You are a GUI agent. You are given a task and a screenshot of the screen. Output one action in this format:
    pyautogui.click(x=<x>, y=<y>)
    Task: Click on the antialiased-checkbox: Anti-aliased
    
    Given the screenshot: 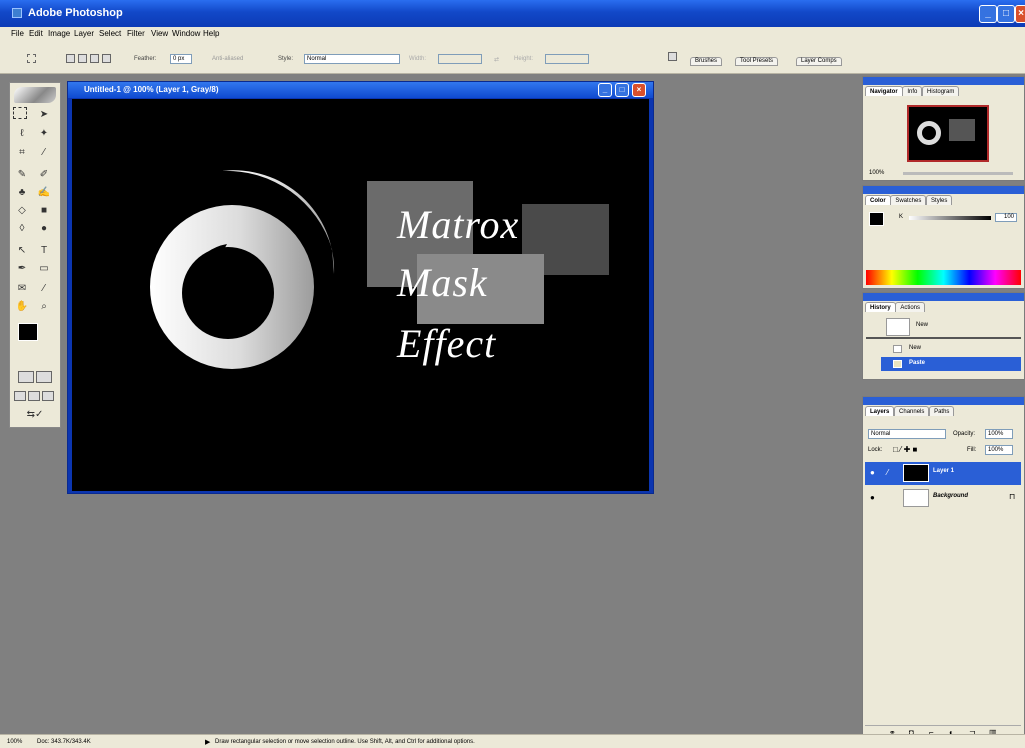 What is the action you would take?
    pyautogui.click(x=227, y=59)
    